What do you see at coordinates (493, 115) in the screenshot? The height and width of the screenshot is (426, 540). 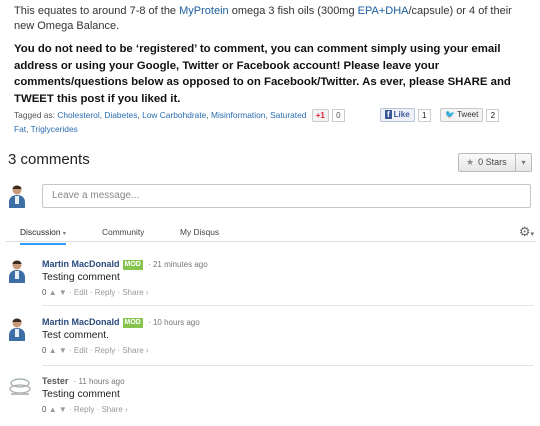 I see `tweet-count: 2` at bounding box center [493, 115].